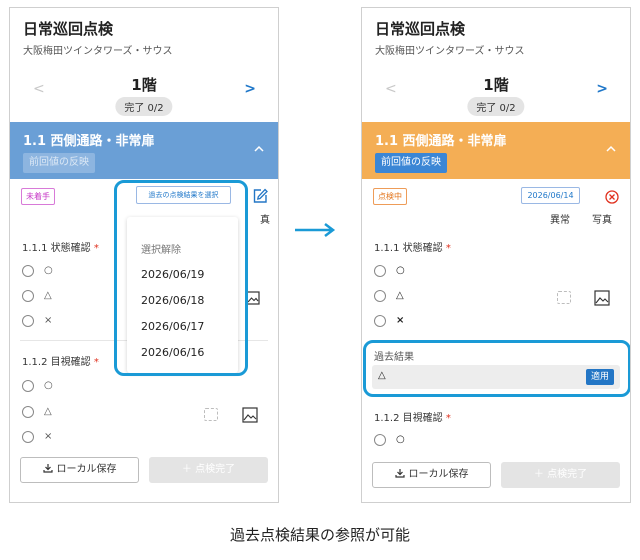 This screenshot has width=640, height=560. I want to click on status-badge: 点検中, so click(390, 196).